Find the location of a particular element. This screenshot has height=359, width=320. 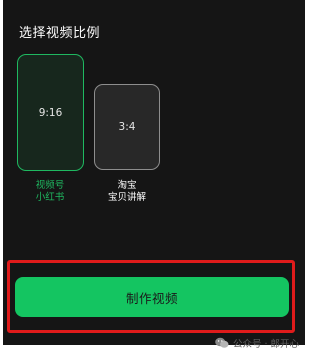

ratio-caption-line: 小红书 is located at coordinates (50, 197).